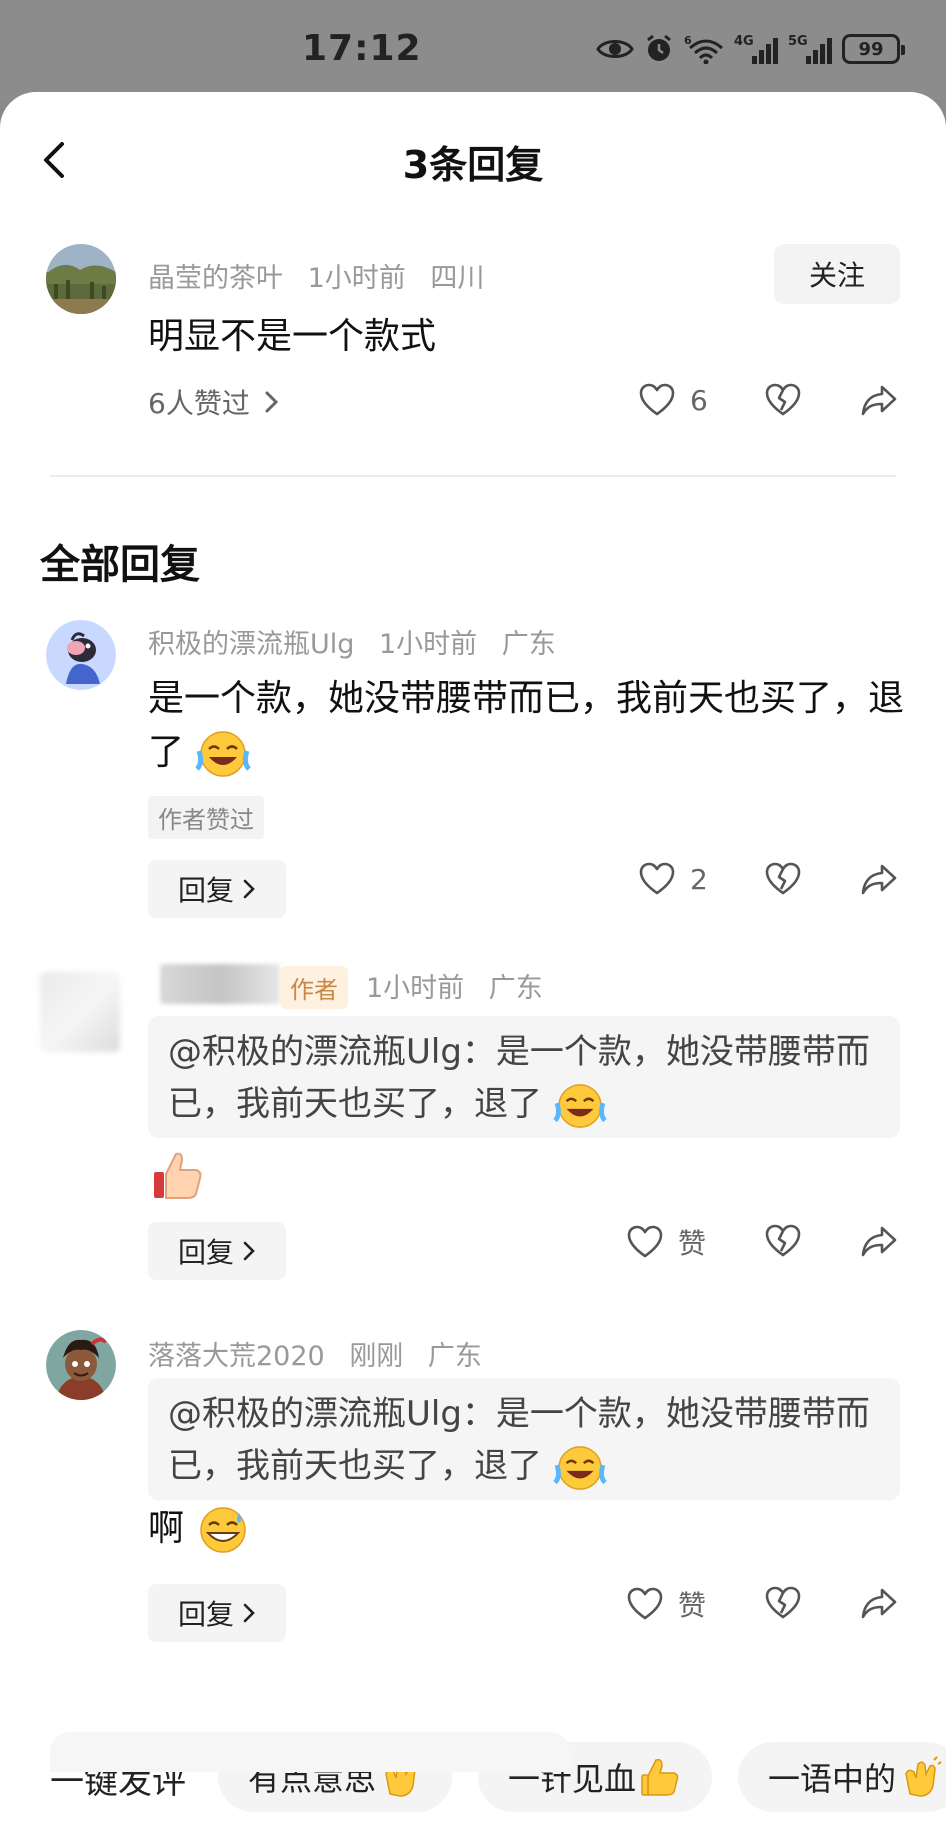 This screenshot has height=1844, width=946. Describe the element at coordinates (223, 1530) in the screenshot. I see `sweat-smile-emoji-icon` at that location.